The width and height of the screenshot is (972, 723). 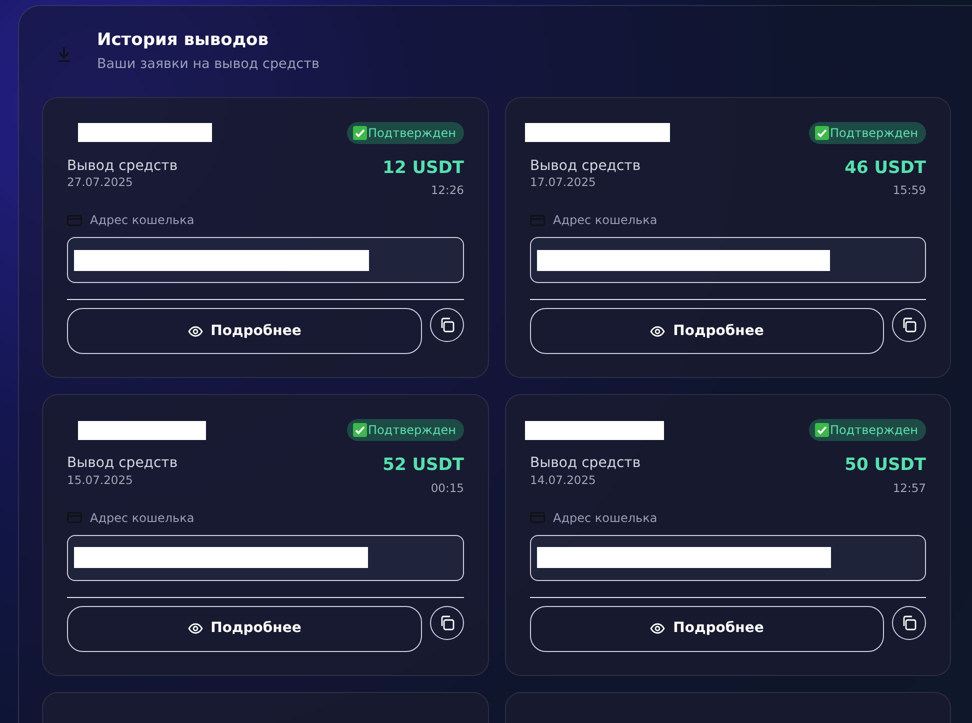 What do you see at coordinates (100, 183) in the screenshot?
I see `date-text: 27.07.2025` at bounding box center [100, 183].